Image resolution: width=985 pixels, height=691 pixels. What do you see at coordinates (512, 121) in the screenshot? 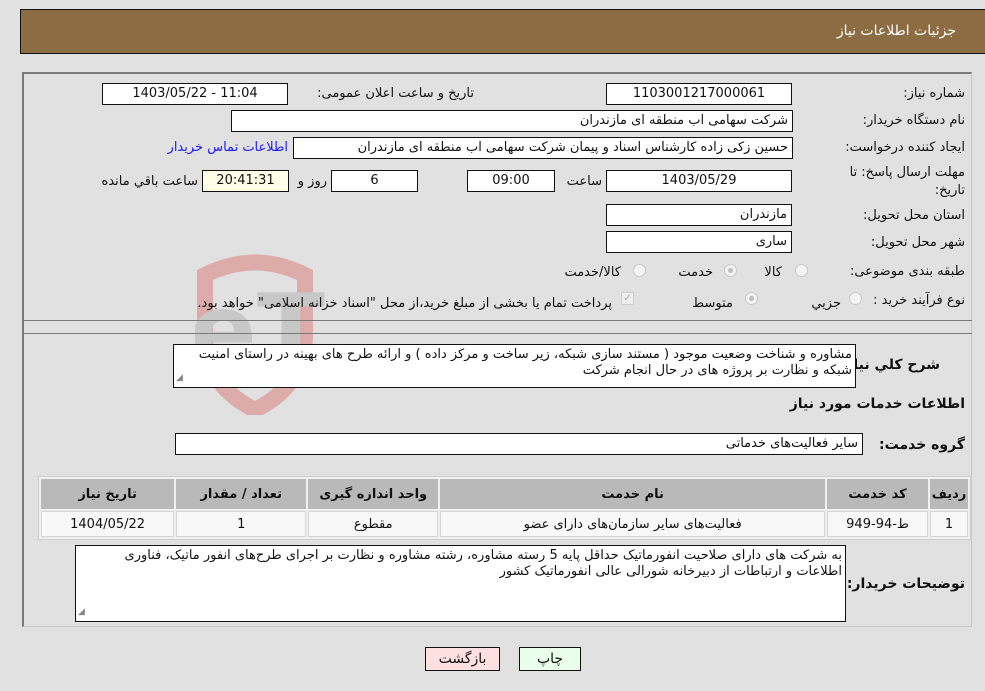
I see `buyer-org-field: شرکت سهامی اب منطقه ای مازندران` at bounding box center [512, 121].